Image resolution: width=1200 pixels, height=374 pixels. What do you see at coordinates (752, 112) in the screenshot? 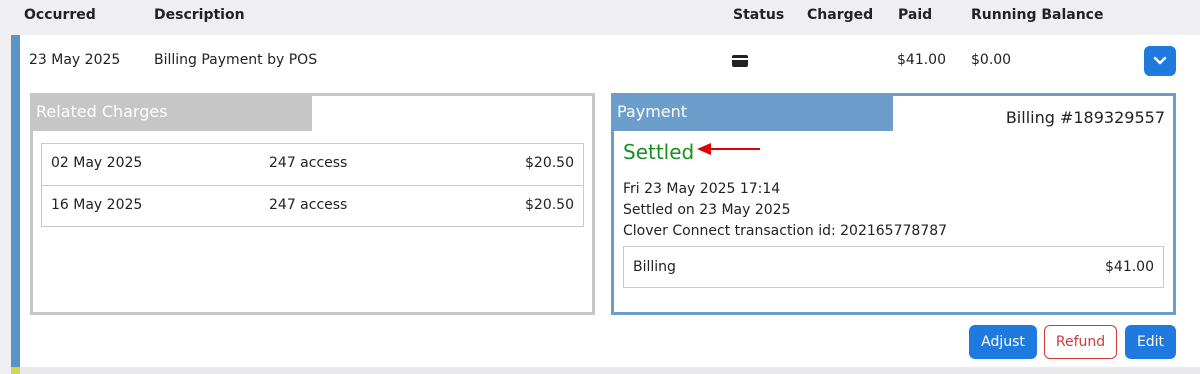
I see `payment-tab: Payment` at bounding box center [752, 112].